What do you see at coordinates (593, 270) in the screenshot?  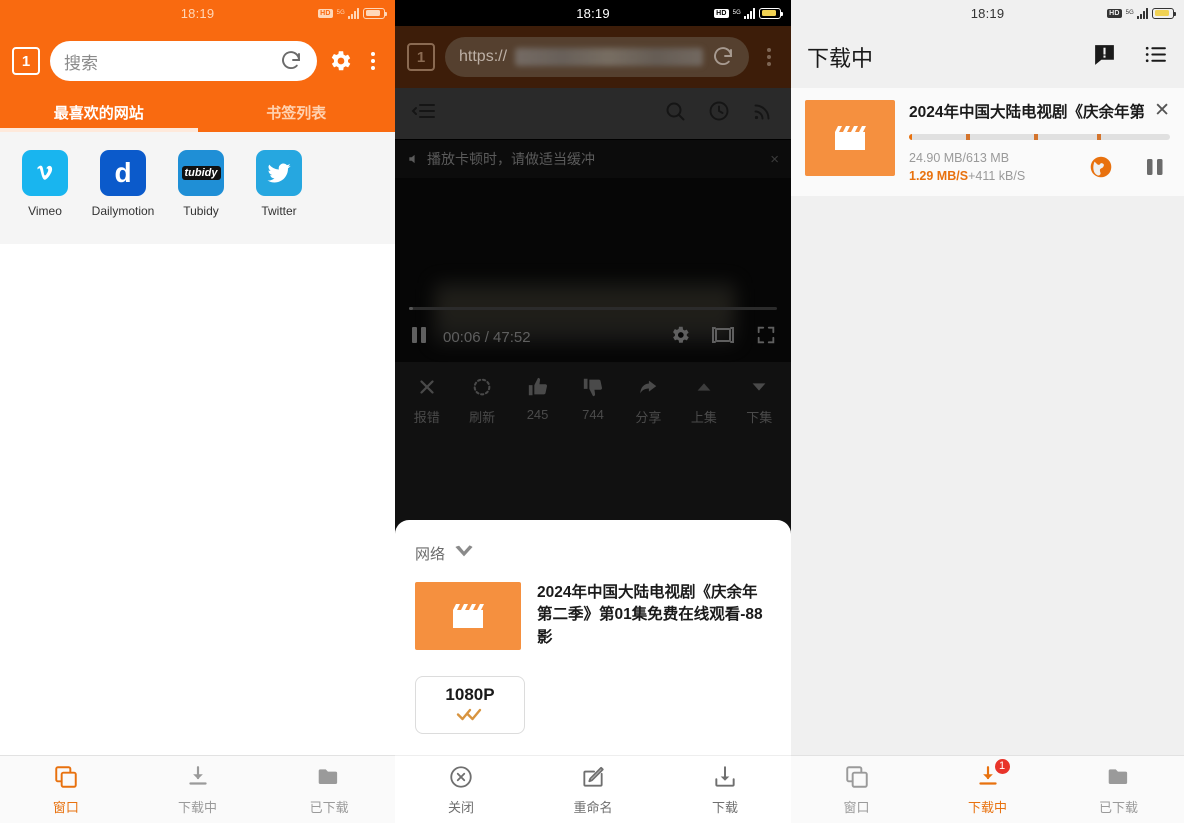 I see `video-player: 00:06 / 47:52` at bounding box center [593, 270].